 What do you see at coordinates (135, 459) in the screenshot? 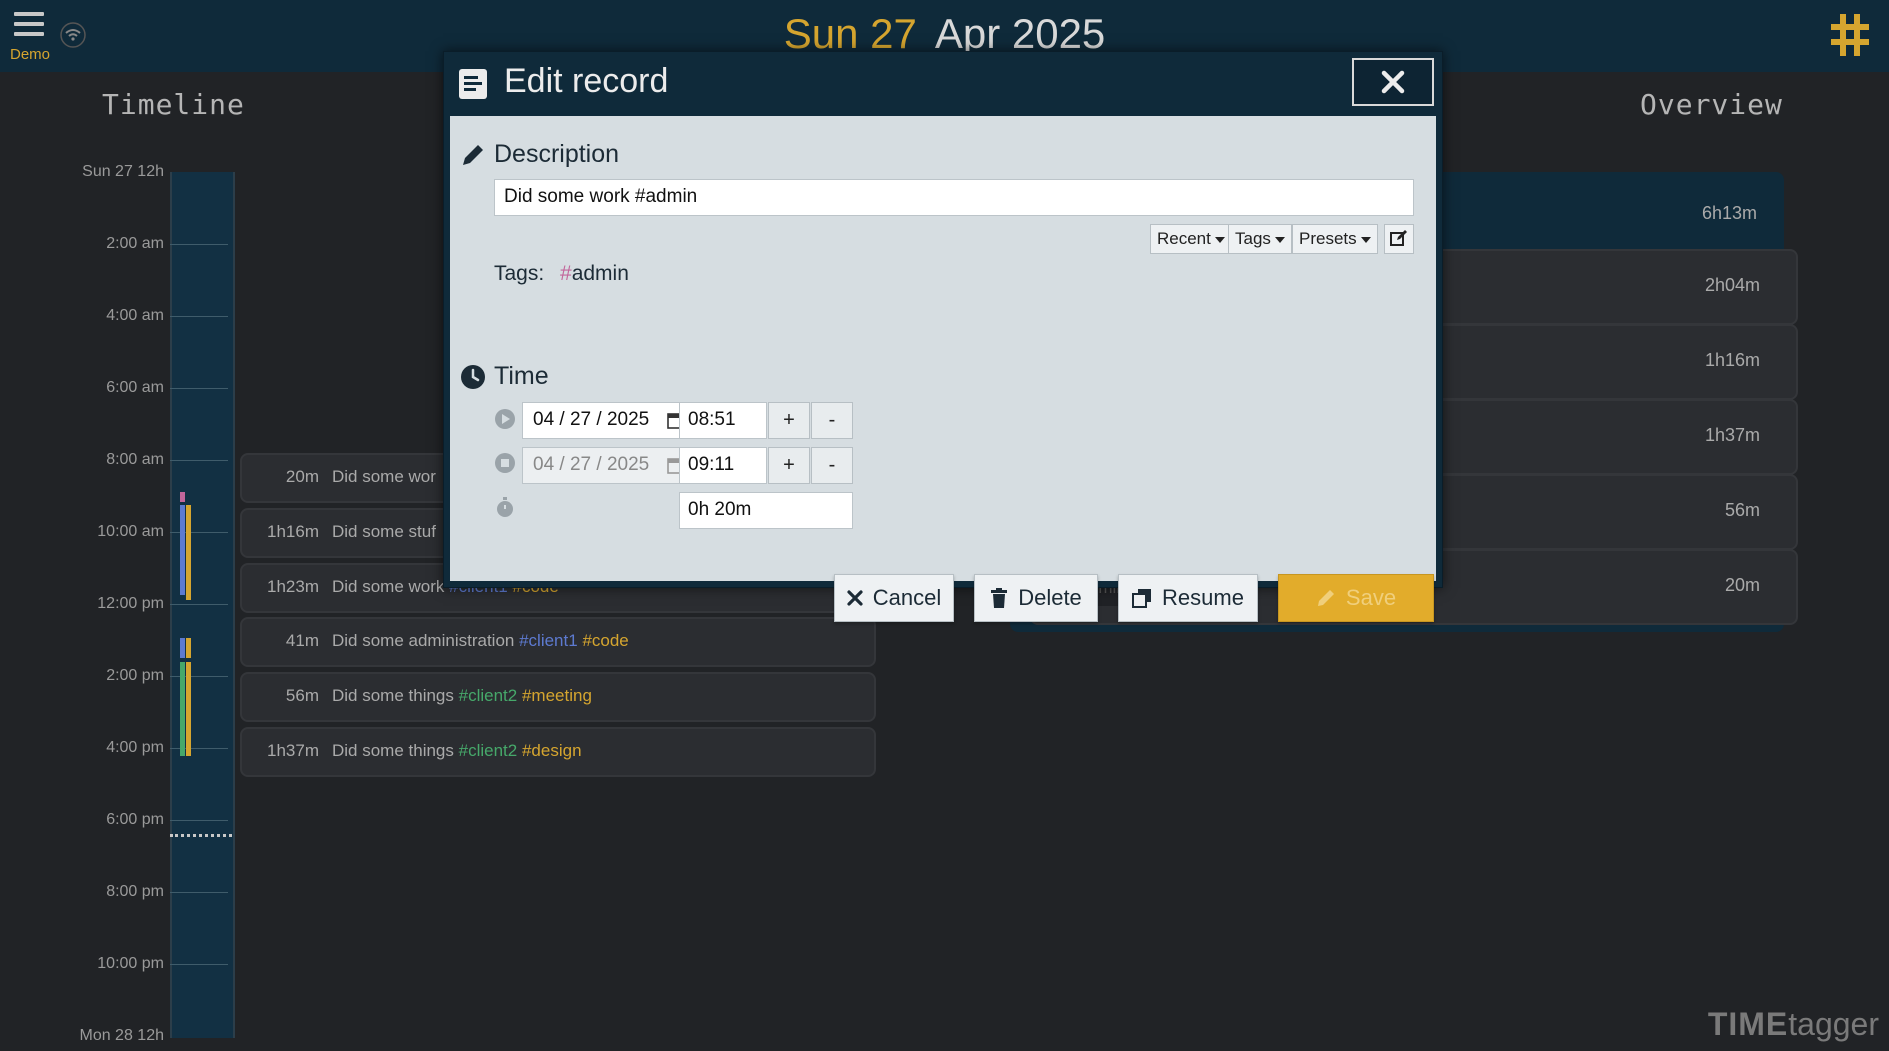
I see `timeline-label: 8:00 am` at bounding box center [135, 459].